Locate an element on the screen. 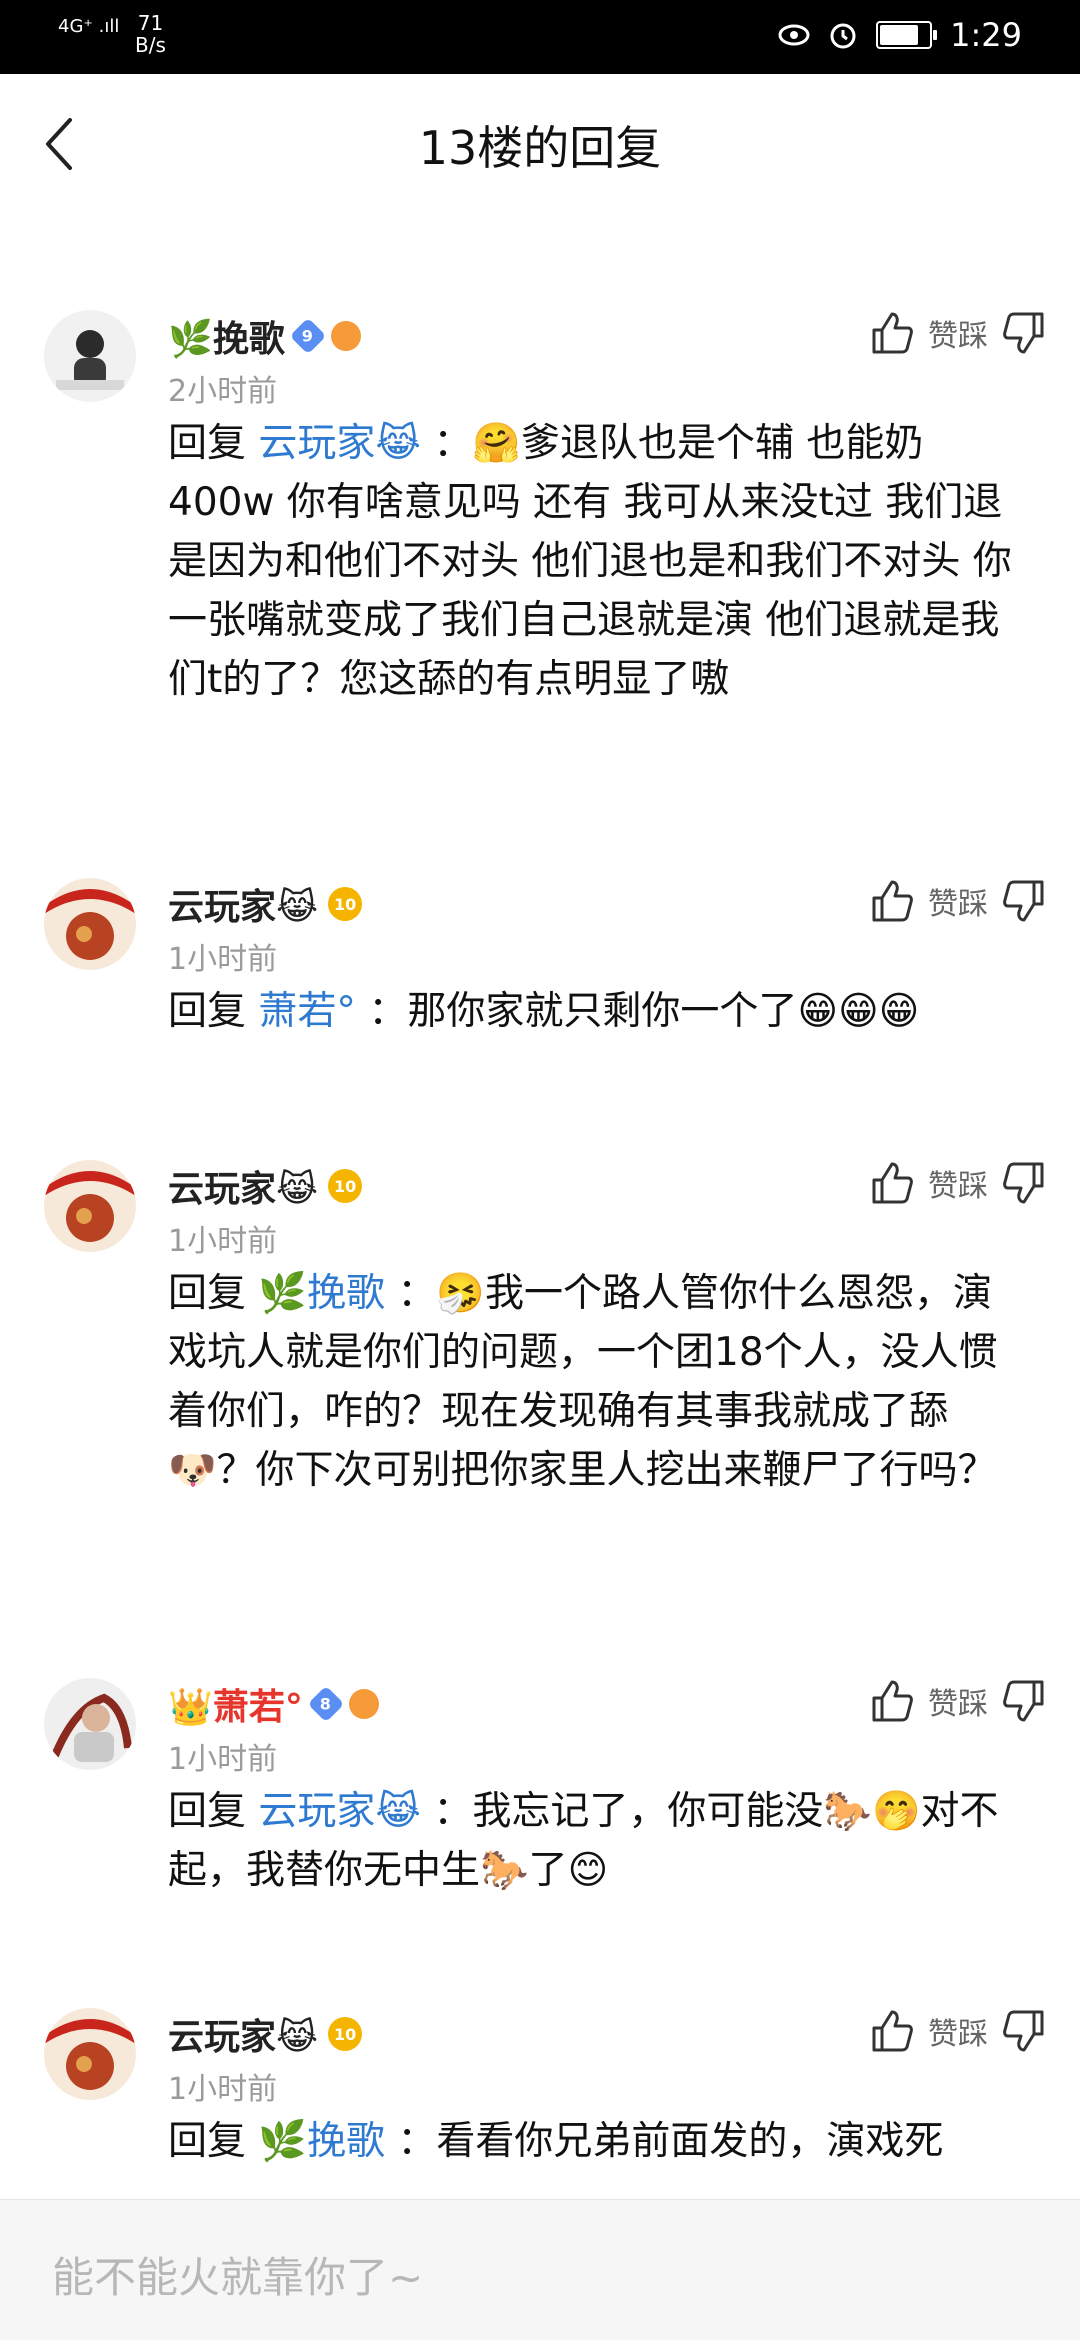 The width and height of the screenshot is (1080, 2340). network-speed: 71 B/s is located at coordinates (150, 34).